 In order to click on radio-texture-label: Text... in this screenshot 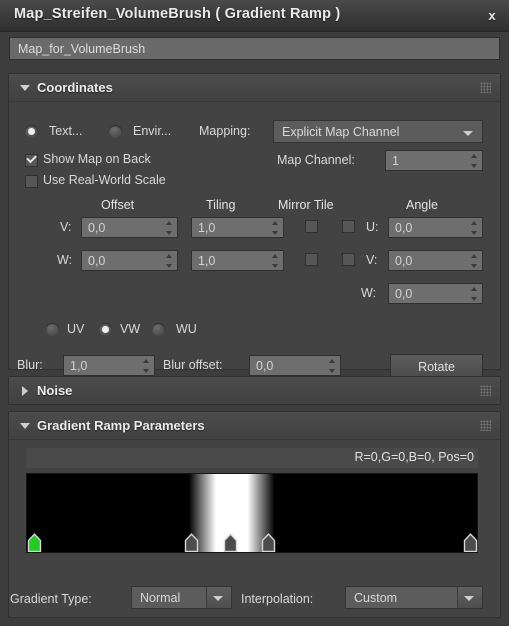, I will do `click(66, 131)`.